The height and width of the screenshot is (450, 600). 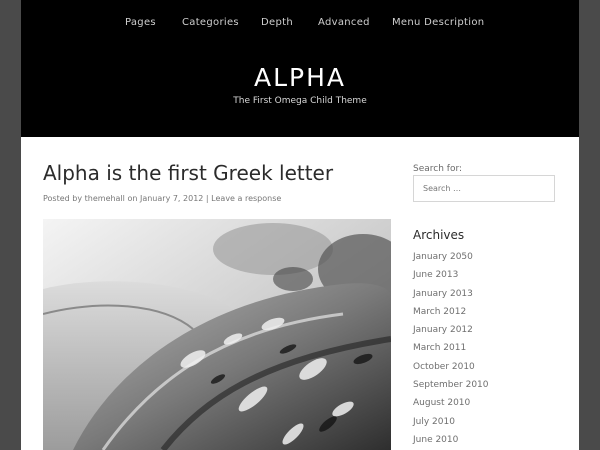 What do you see at coordinates (300, 101) in the screenshot?
I see `site-tagline: The First Omega Child Theme` at bounding box center [300, 101].